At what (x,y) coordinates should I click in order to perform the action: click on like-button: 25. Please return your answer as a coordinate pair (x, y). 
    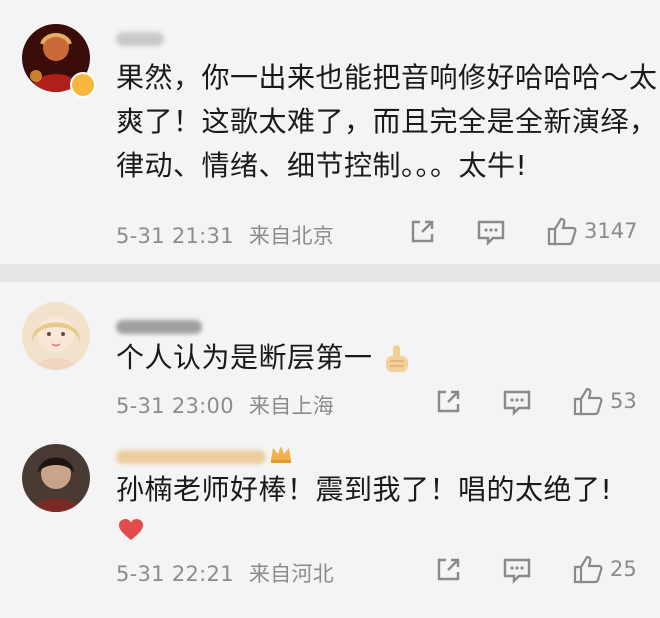
    Looking at the image, I should click on (604, 569).